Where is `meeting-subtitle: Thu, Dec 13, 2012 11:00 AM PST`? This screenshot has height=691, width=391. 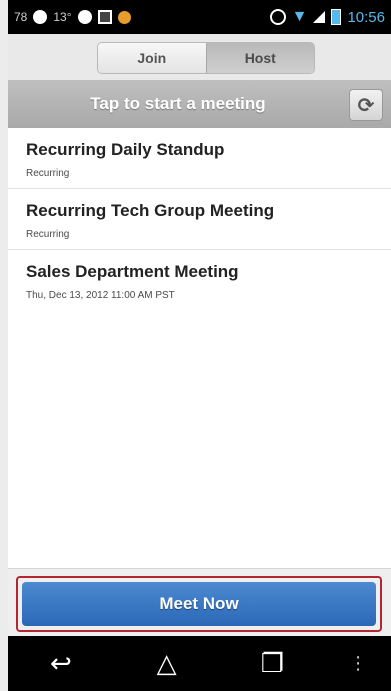 meeting-subtitle: Thu, Dec 13, 2012 11:00 AM PST is located at coordinates (100, 295).